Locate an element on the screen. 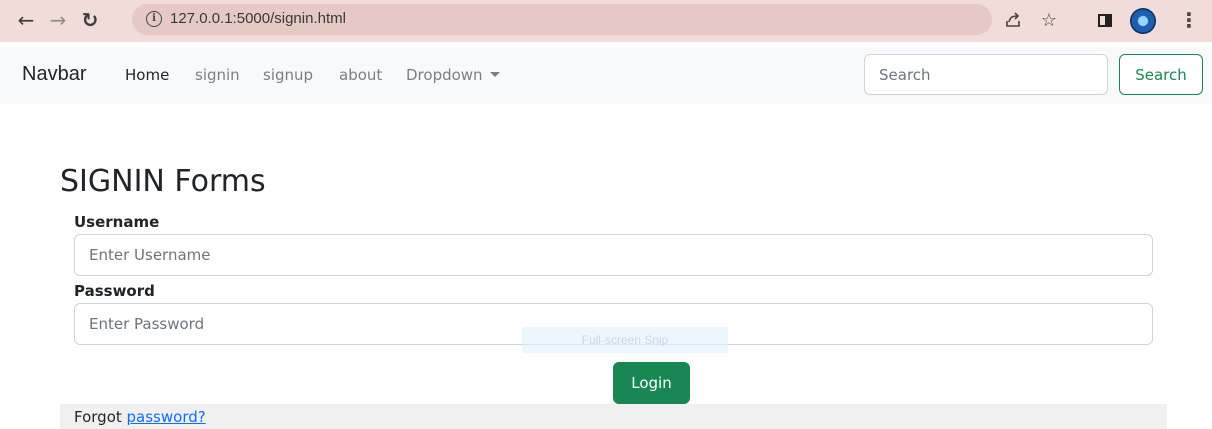 The width and height of the screenshot is (1212, 429). star-icon: ☆ is located at coordinates (1049, 20).